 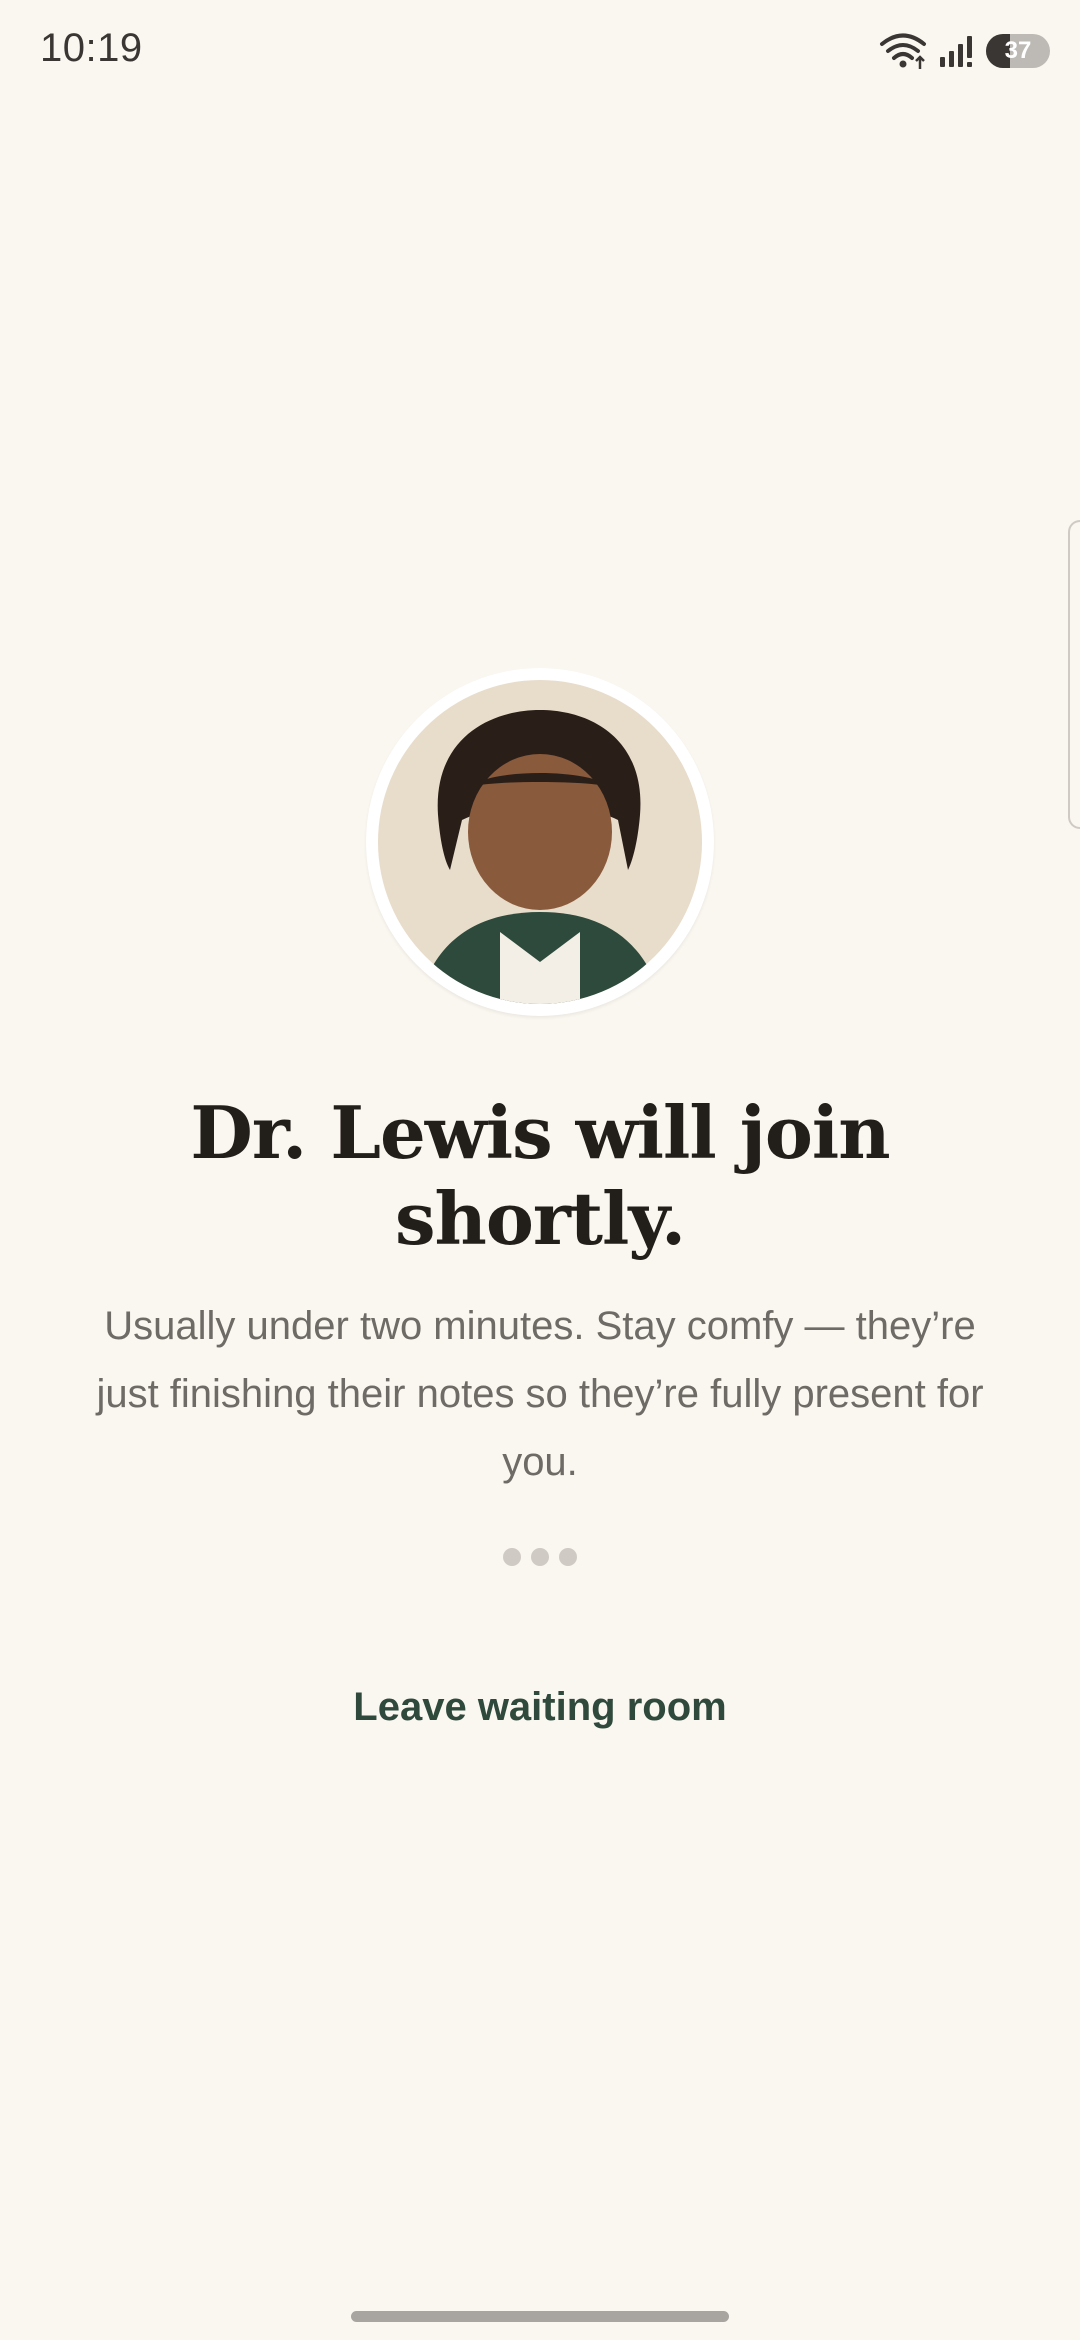 I want to click on typing-dots-icon, so click(x=540, y=1557).